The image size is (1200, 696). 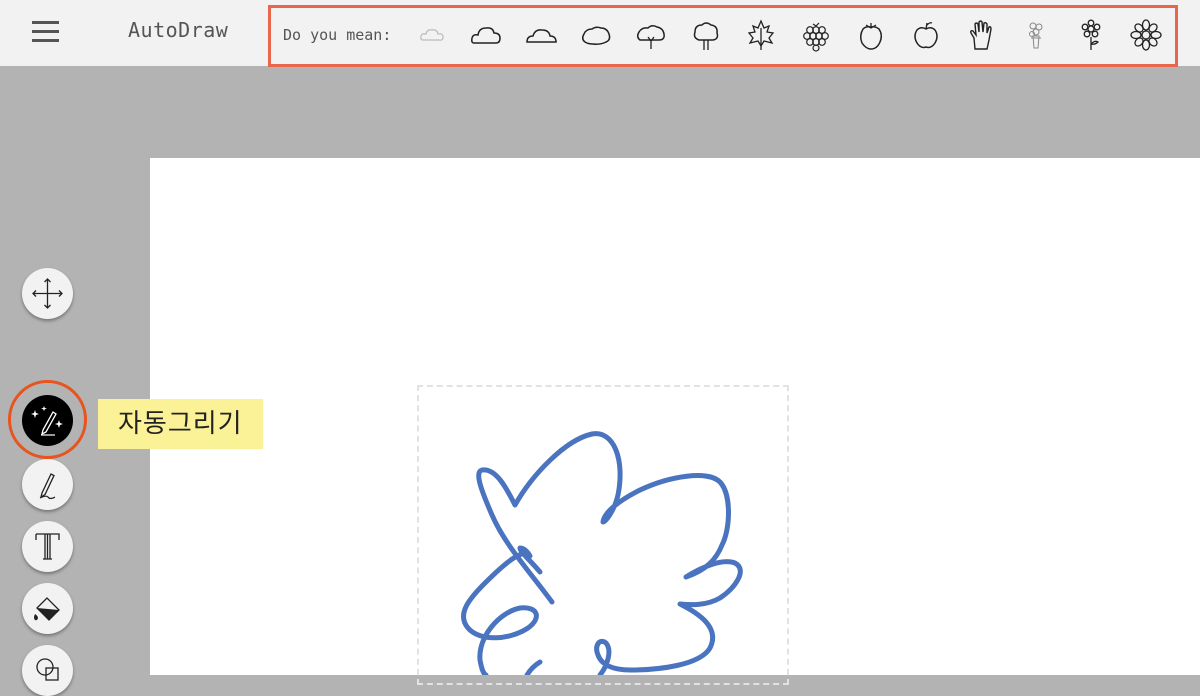 I want to click on text-tool, so click(x=47, y=546).